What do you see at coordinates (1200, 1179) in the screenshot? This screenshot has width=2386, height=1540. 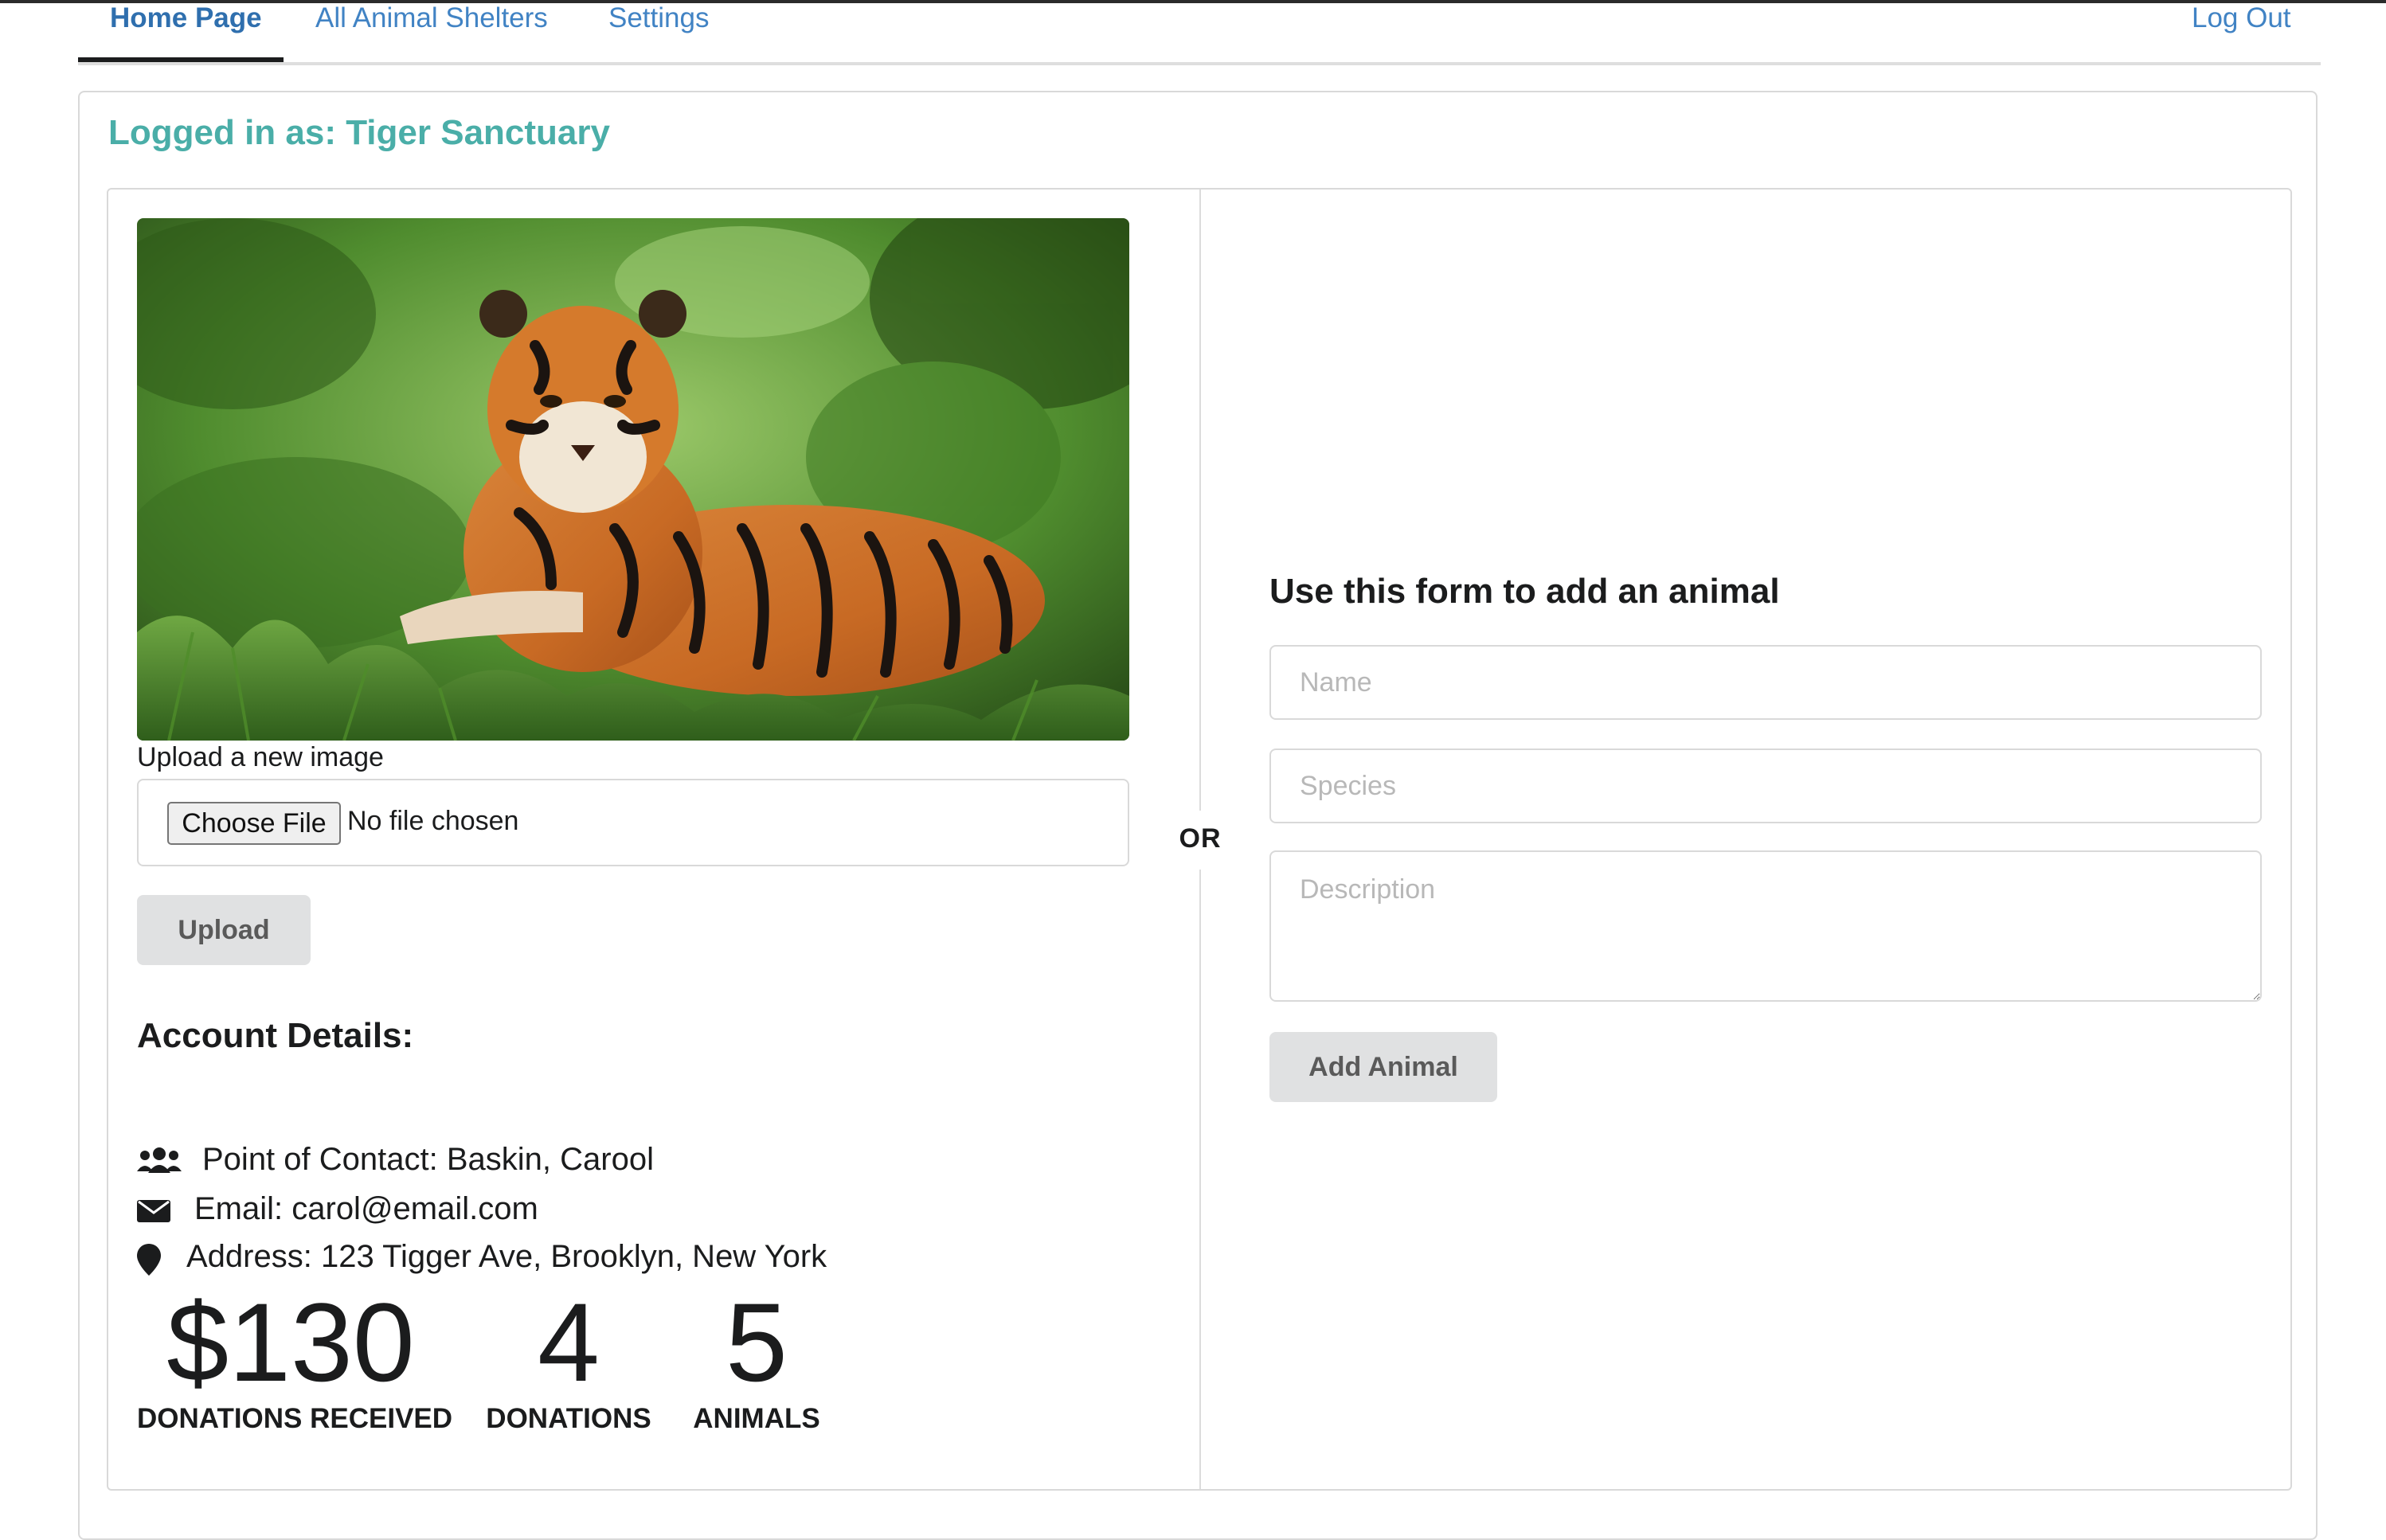 I see `vertical-divider-bottom` at bounding box center [1200, 1179].